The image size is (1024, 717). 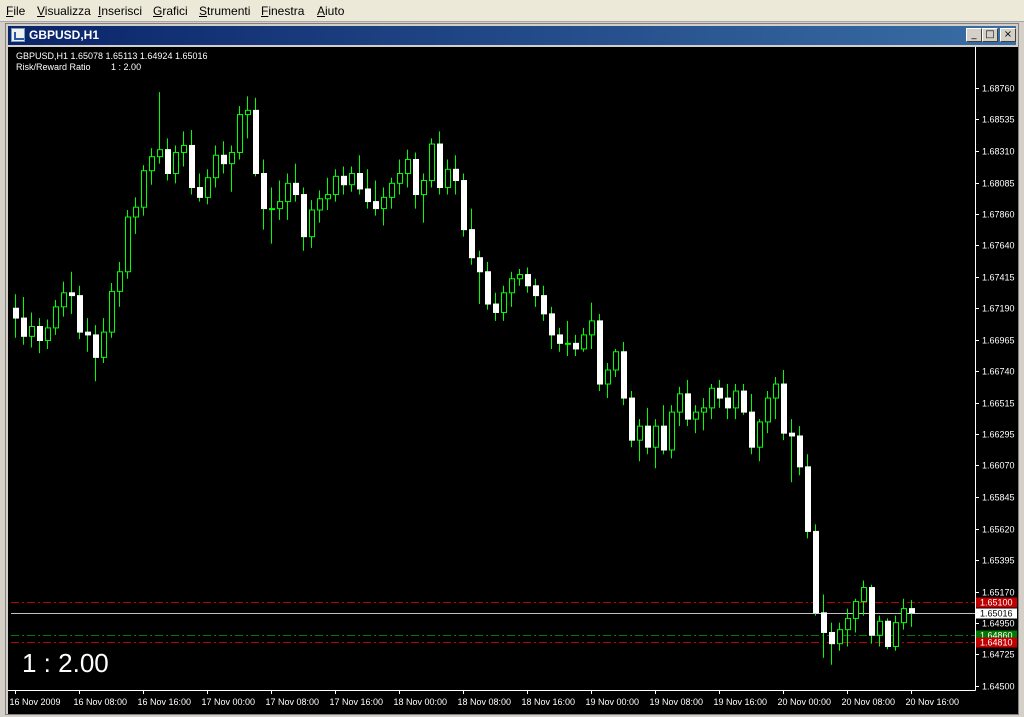 I want to click on x-tick-label: 18 Nov 16:00, so click(x=549, y=702).